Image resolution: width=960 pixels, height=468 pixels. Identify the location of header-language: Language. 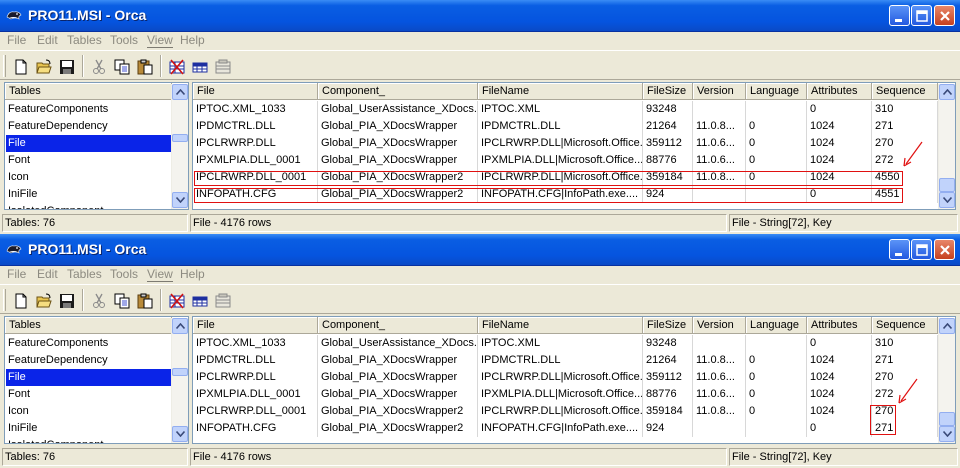
(776, 91).